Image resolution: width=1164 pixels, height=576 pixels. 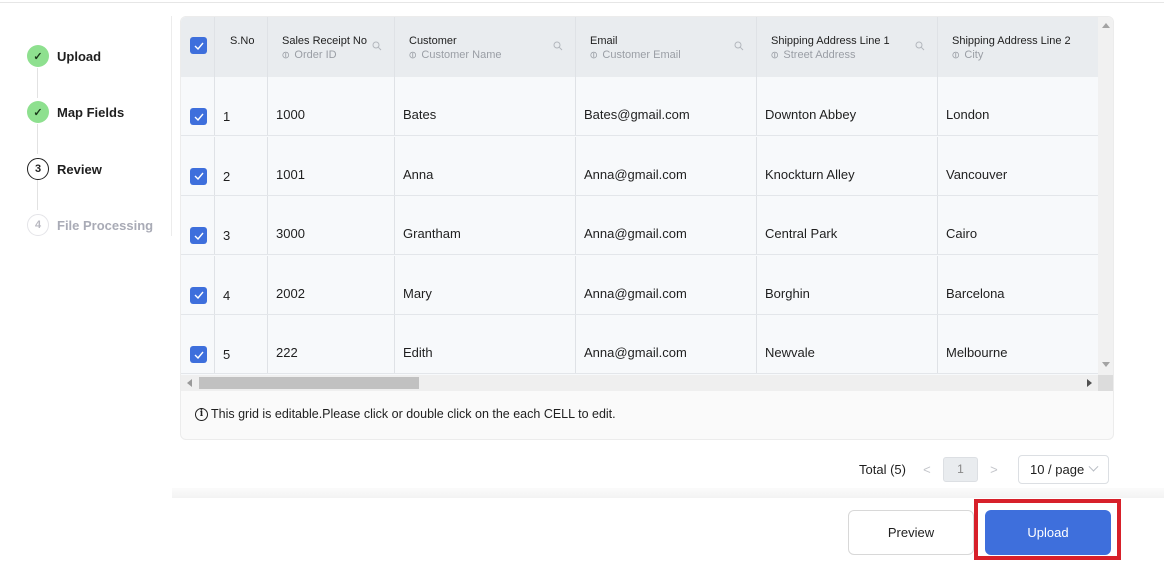 What do you see at coordinates (1105, 196) in the screenshot?
I see `vertical-scrollbar` at bounding box center [1105, 196].